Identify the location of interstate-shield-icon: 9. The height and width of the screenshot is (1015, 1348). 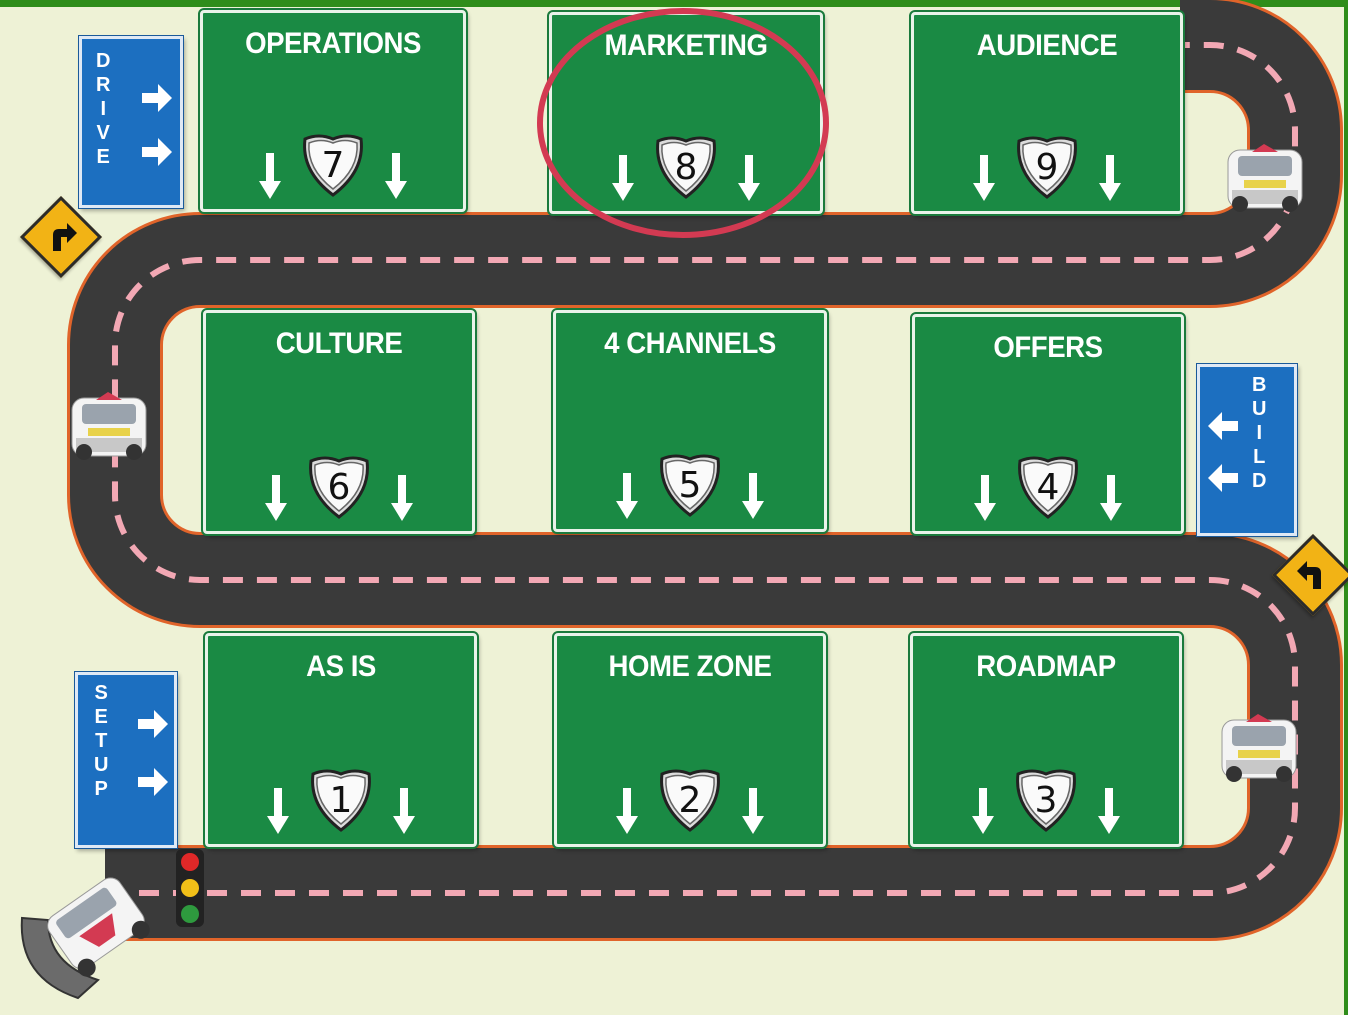
(1047, 167).